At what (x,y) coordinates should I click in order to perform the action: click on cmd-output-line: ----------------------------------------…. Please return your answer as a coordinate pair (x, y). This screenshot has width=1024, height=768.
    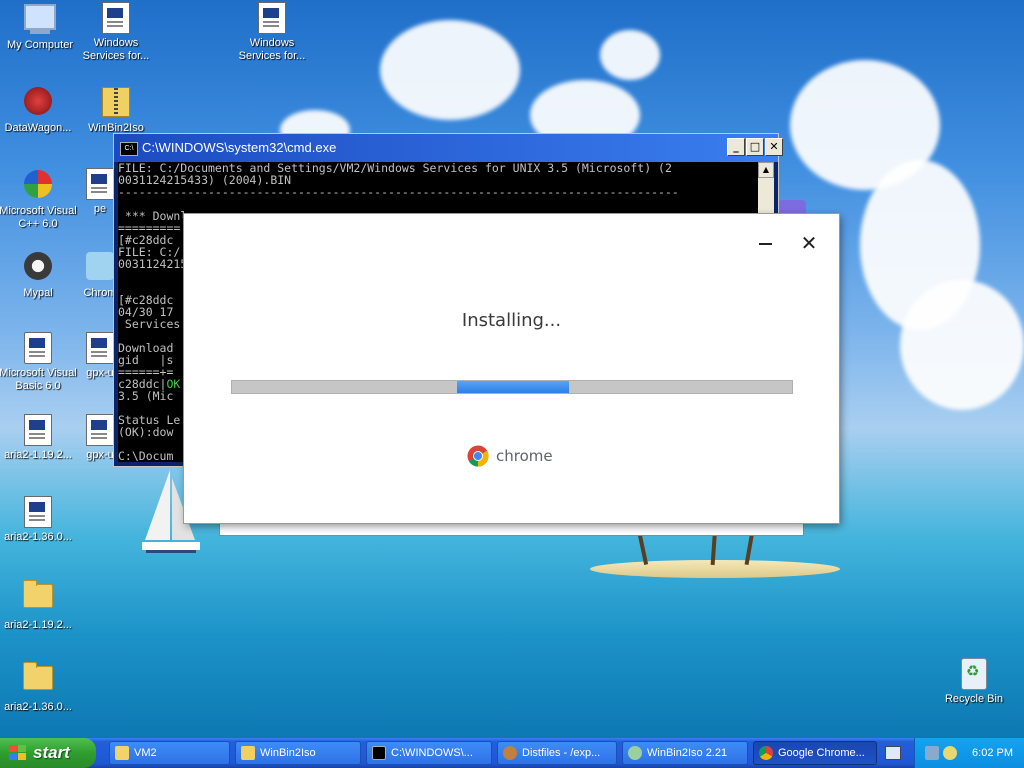
    Looking at the image, I should click on (398, 192).